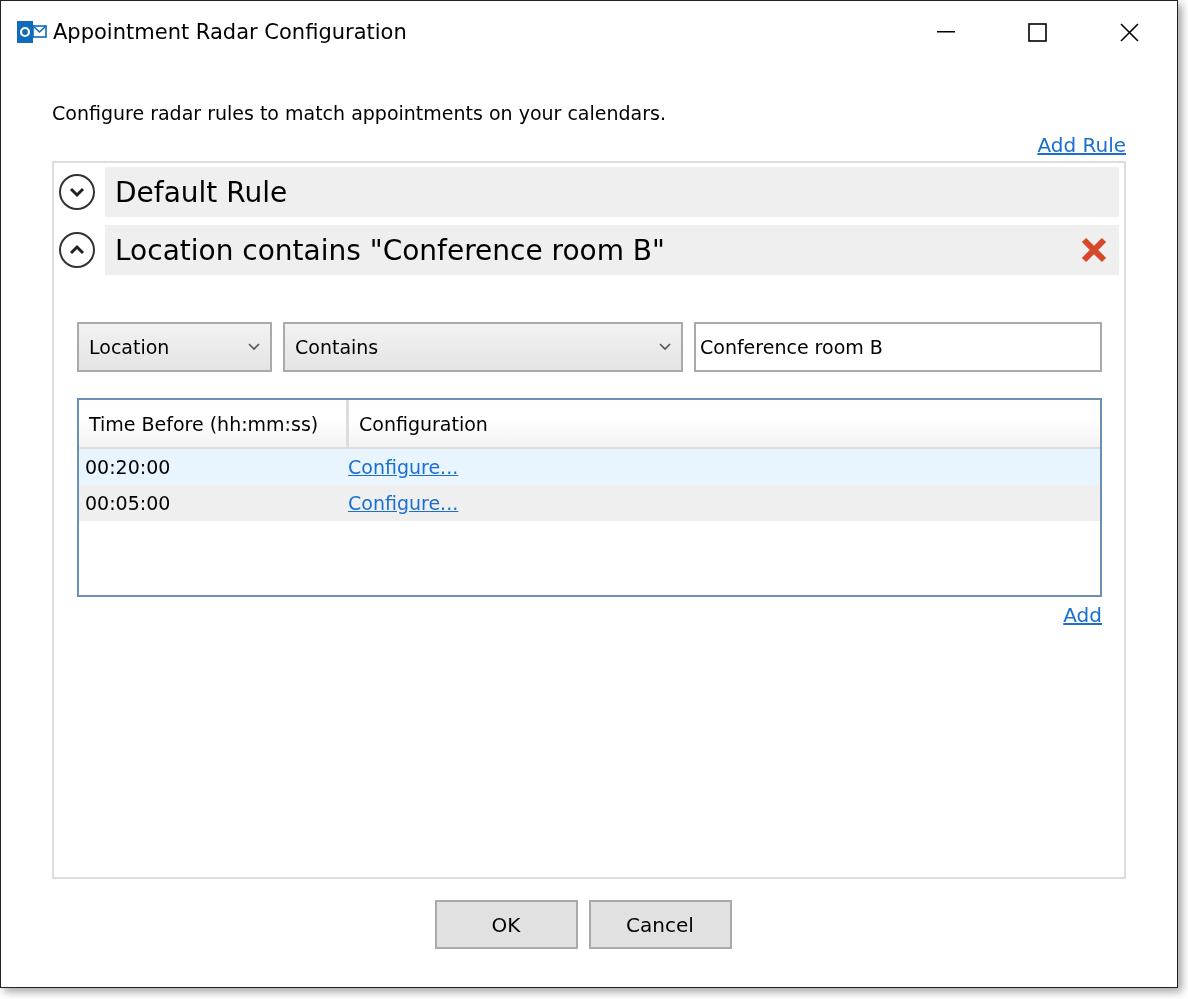 The image size is (1188, 999). What do you see at coordinates (1129, 32) in the screenshot?
I see `close-icon` at bounding box center [1129, 32].